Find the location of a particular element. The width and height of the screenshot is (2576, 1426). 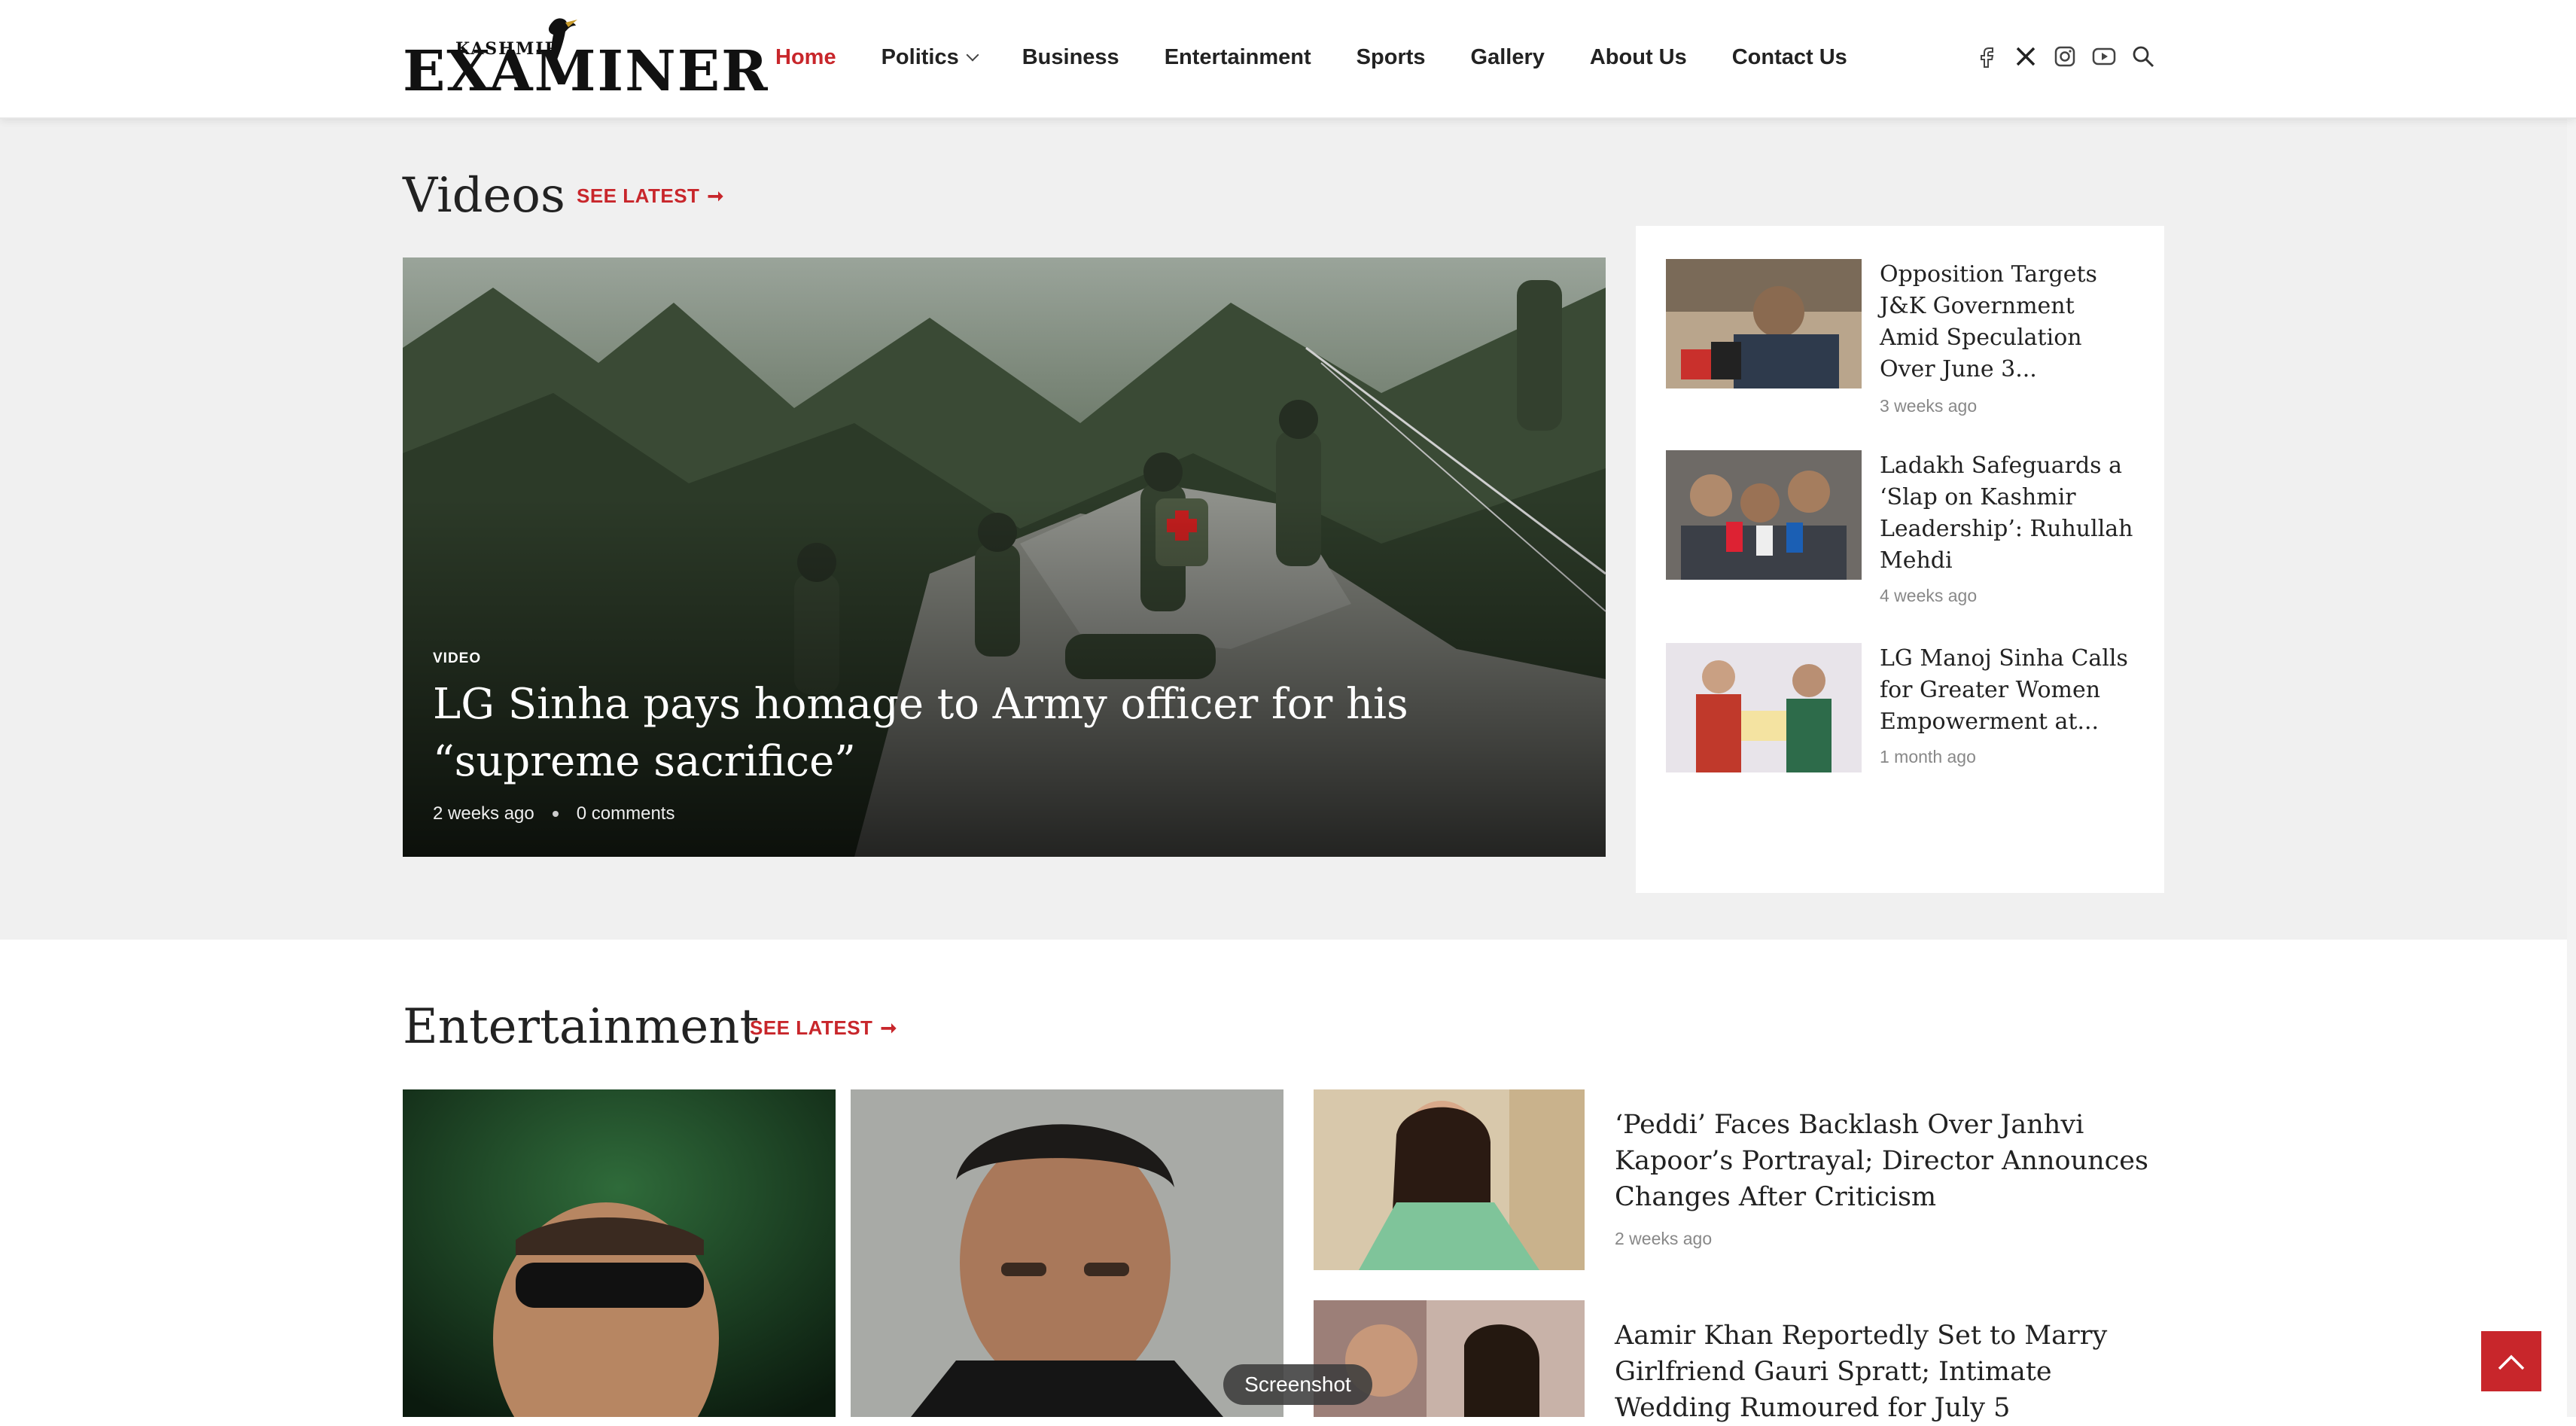

meta-separator-dot is located at coordinates (556, 814).